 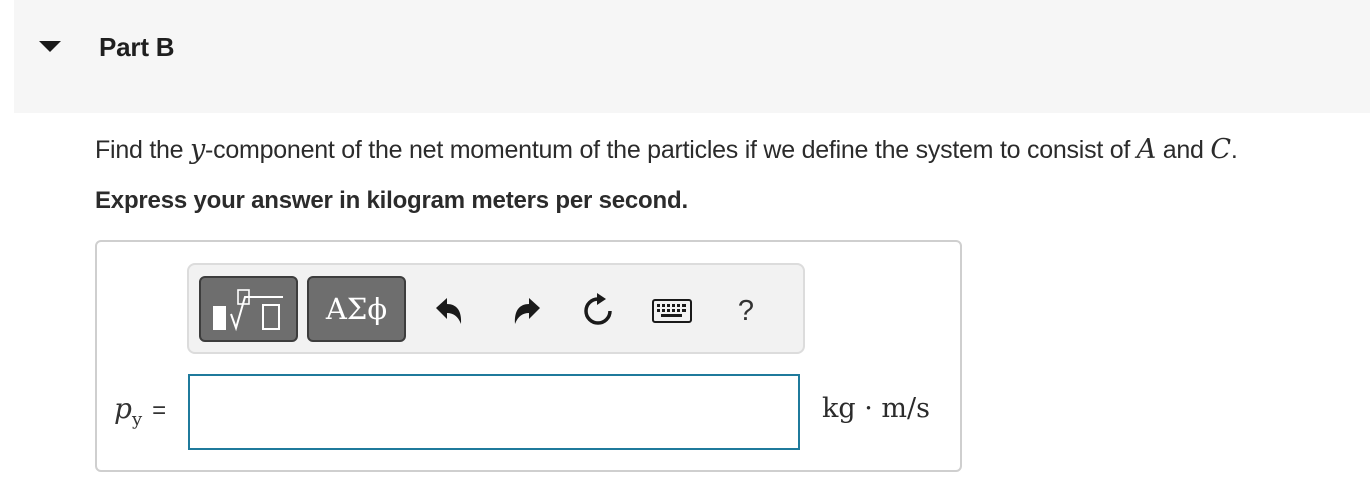 What do you see at coordinates (137, 47) in the screenshot?
I see `part-title: Part B` at bounding box center [137, 47].